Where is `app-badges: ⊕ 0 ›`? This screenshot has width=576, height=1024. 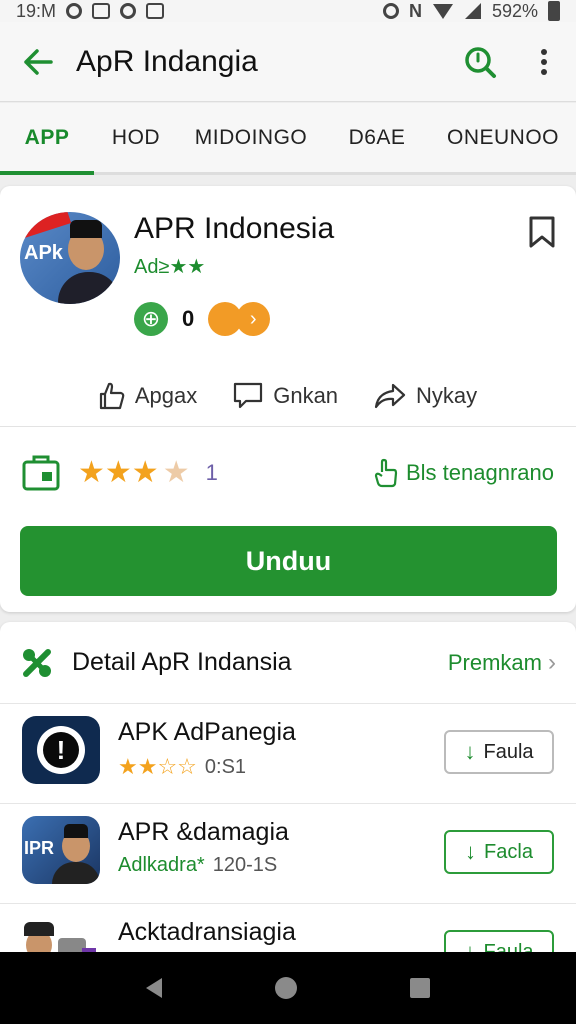 app-badges: ⊕ 0 › is located at coordinates (202, 319).